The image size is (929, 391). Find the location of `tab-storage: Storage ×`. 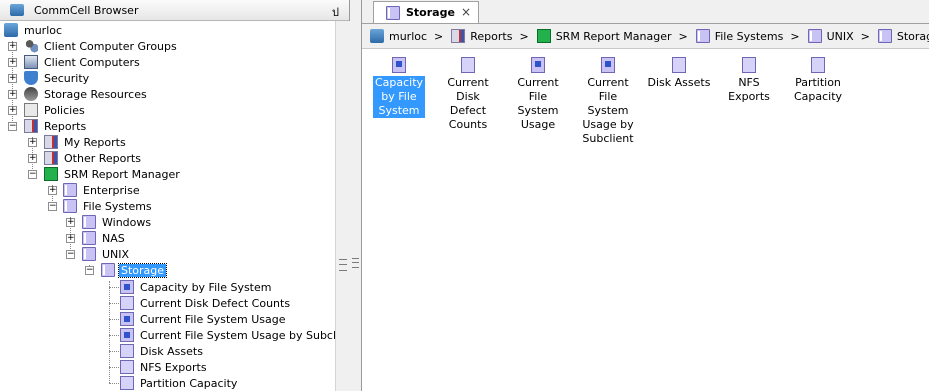

tab-storage: Storage × is located at coordinates (426, 12).